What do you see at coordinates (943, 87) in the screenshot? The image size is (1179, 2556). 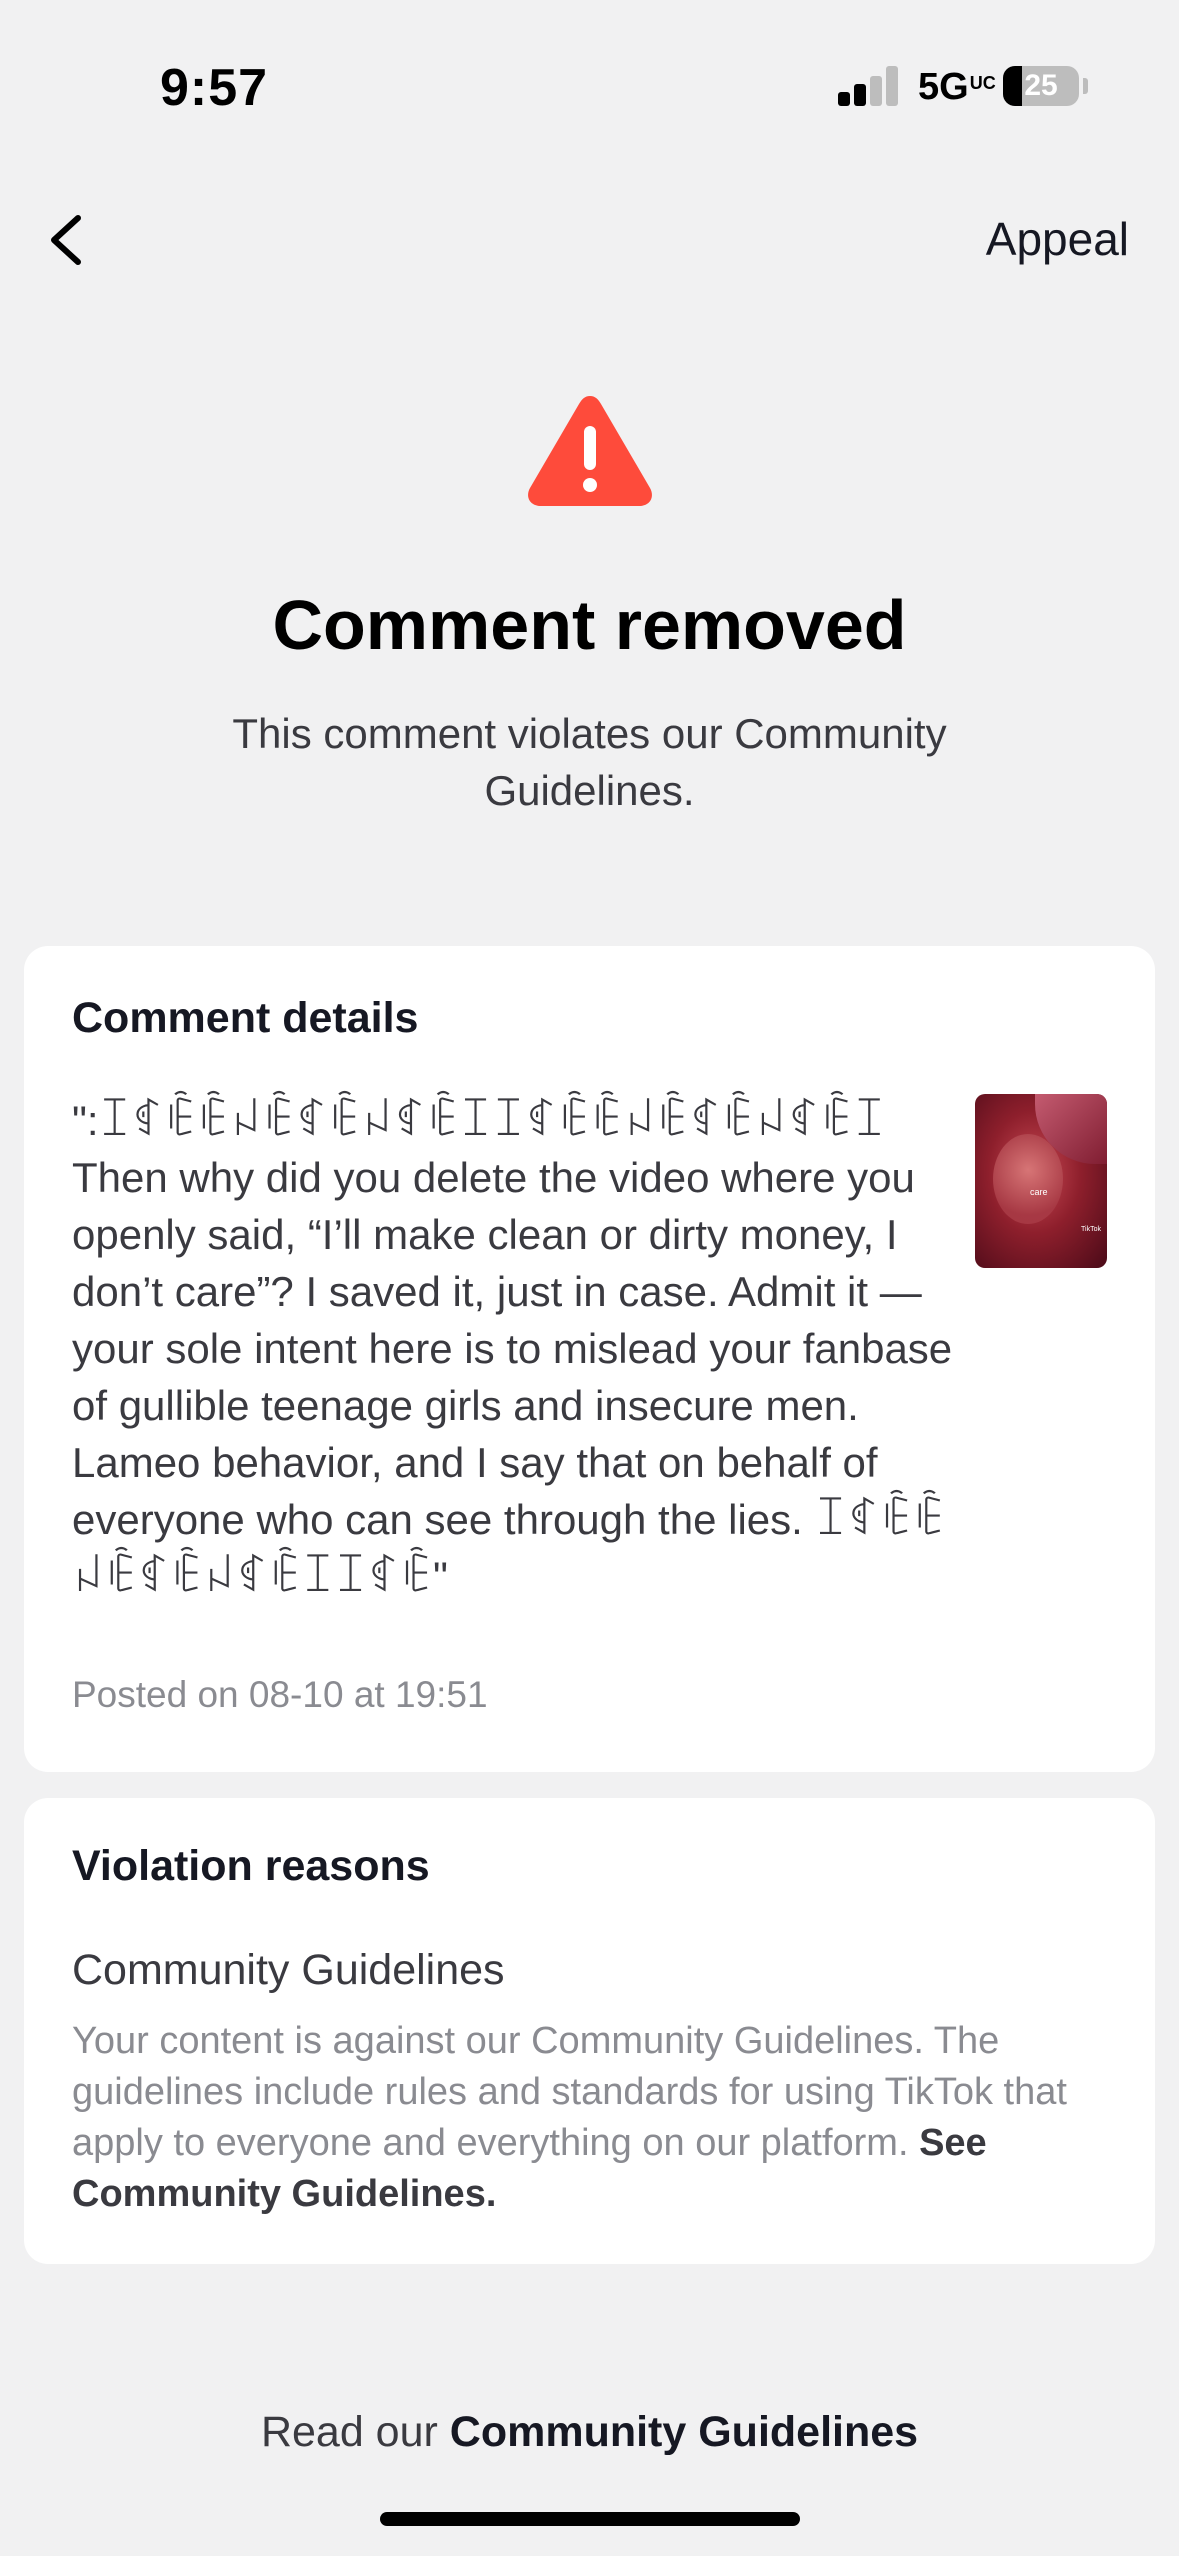 I see `network-label: 5G` at bounding box center [943, 87].